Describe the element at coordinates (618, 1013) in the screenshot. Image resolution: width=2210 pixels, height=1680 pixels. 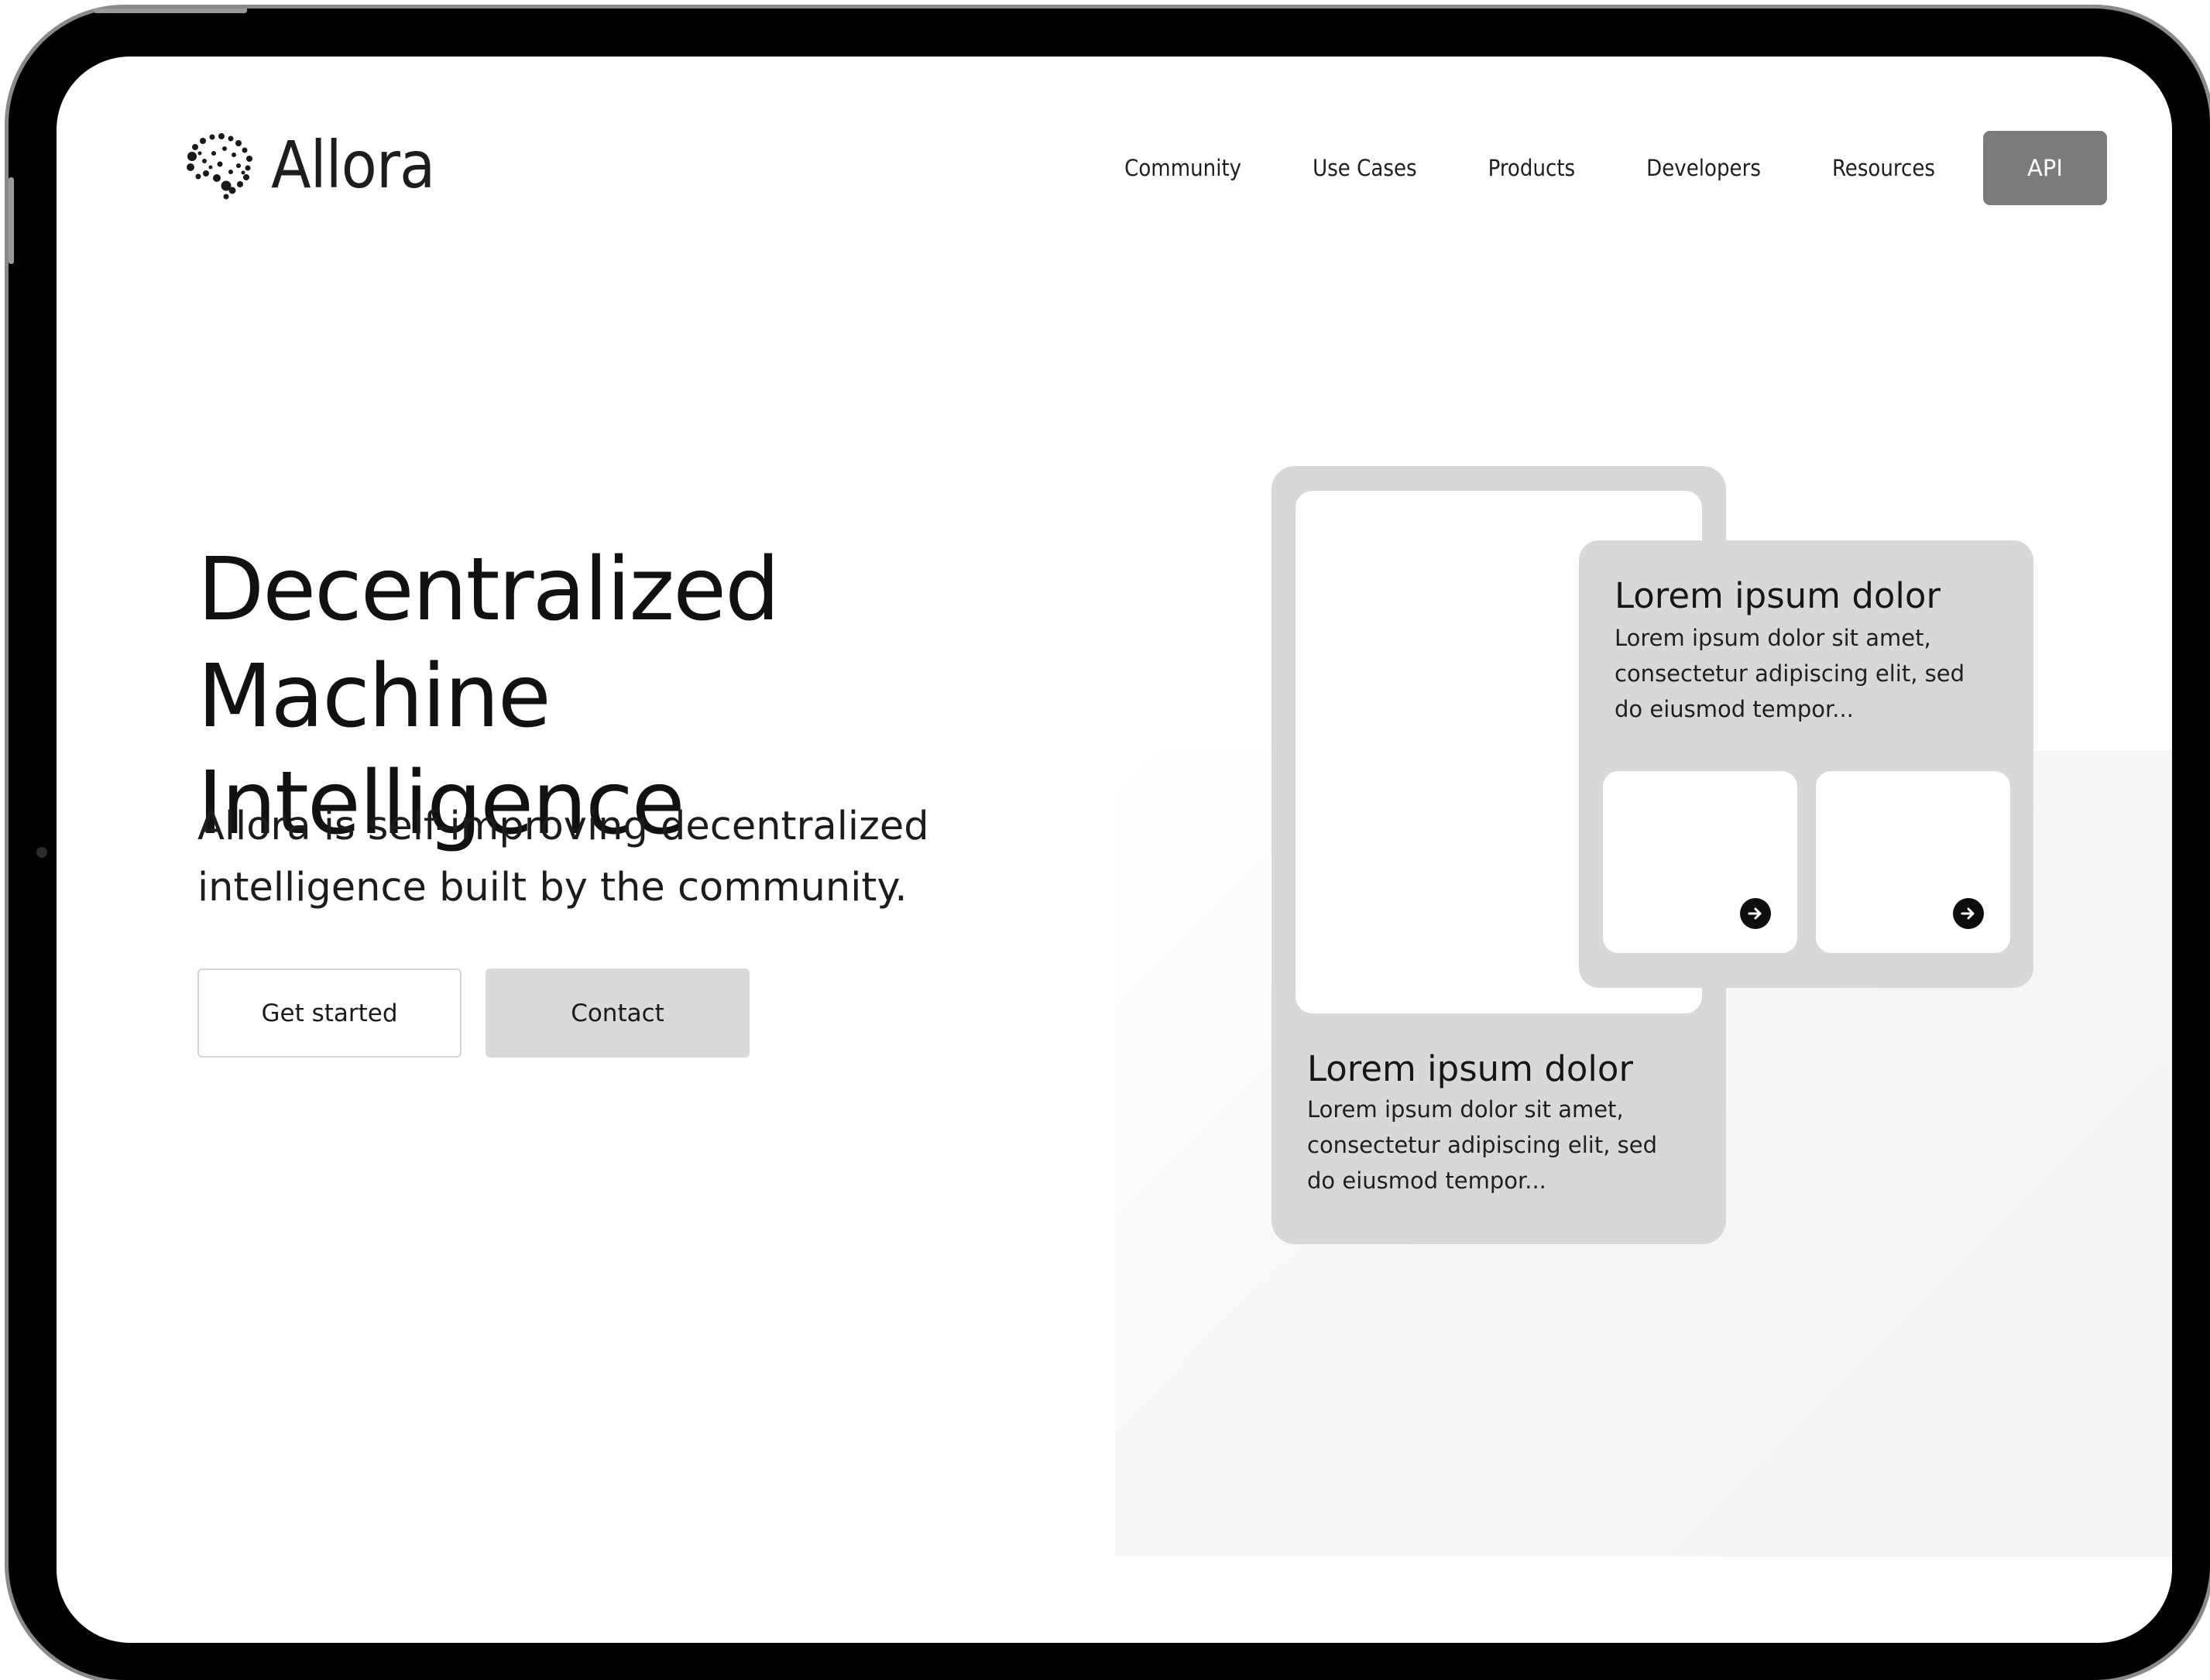
I see `contact-button: Contact` at that location.